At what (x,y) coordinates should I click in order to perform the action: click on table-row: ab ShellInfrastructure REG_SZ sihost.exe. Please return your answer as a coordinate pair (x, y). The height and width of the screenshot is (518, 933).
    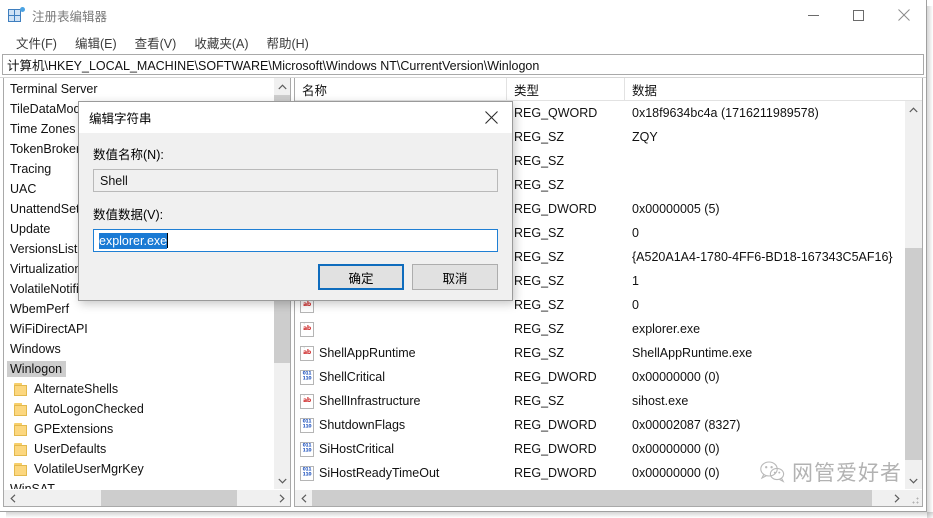
    Looking at the image, I should click on (600, 401).